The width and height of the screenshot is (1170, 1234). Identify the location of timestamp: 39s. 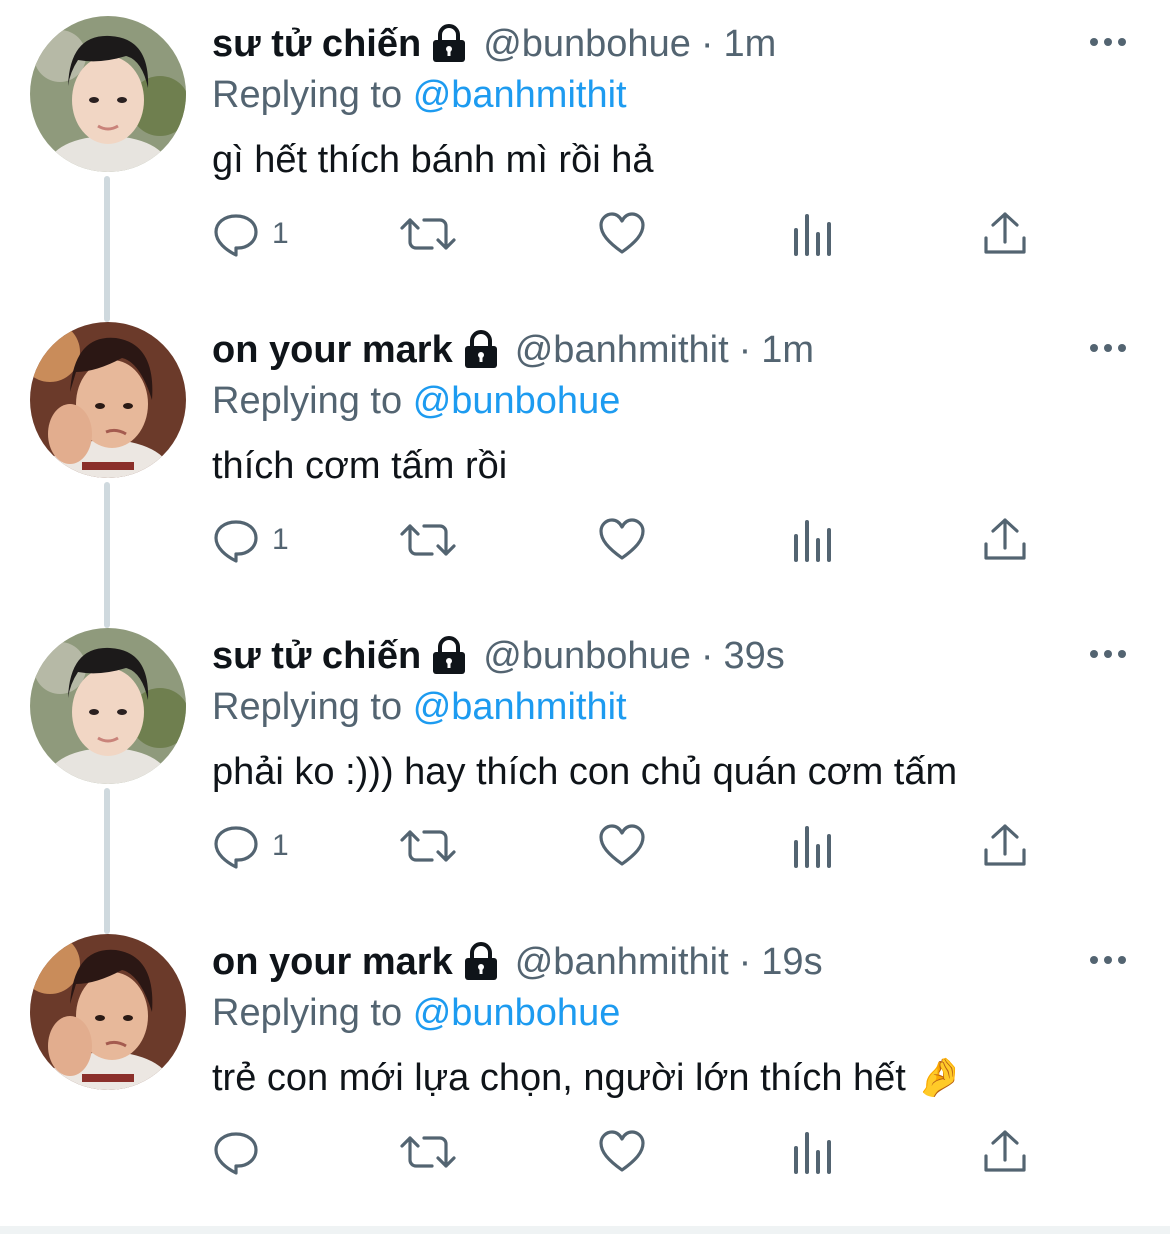
(754, 656).